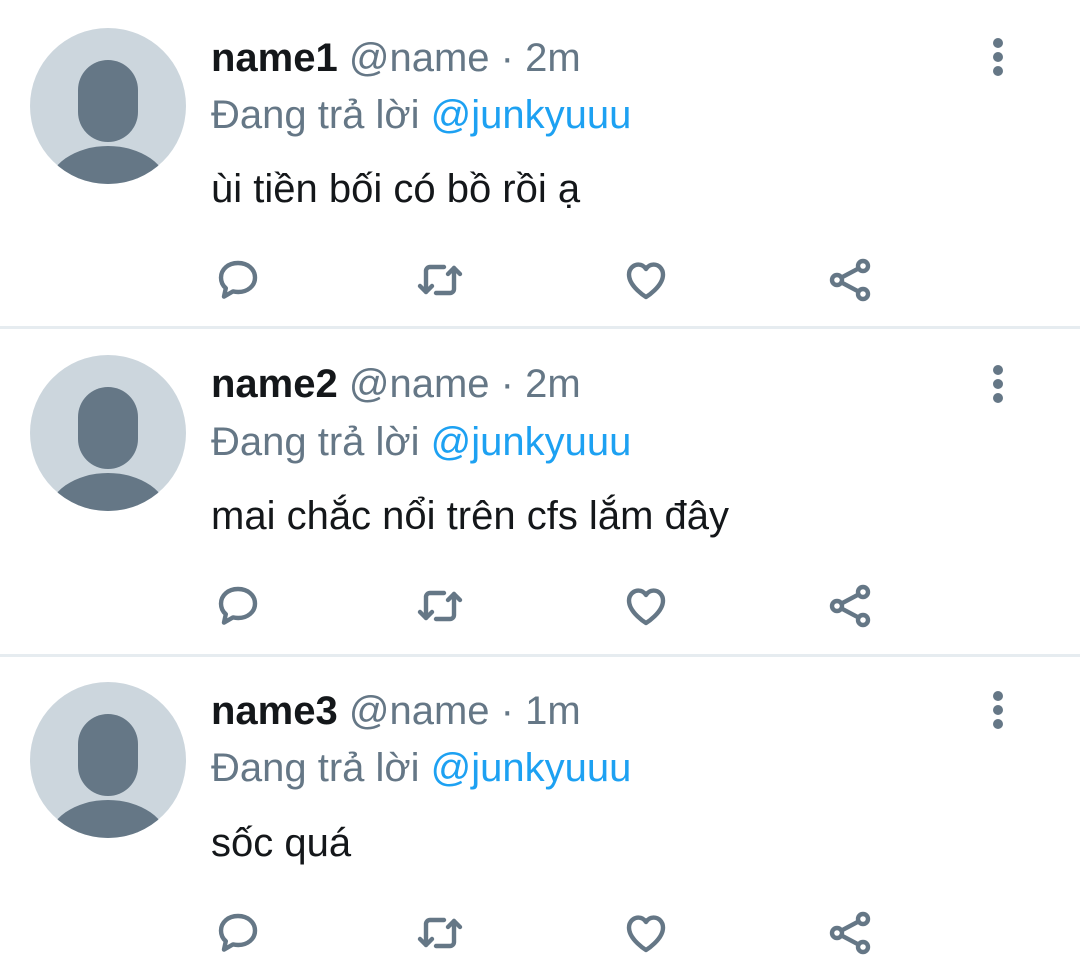 Image resolution: width=1080 pixels, height=977 pixels. I want to click on tweet-text: sốc quá, so click(281, 843).